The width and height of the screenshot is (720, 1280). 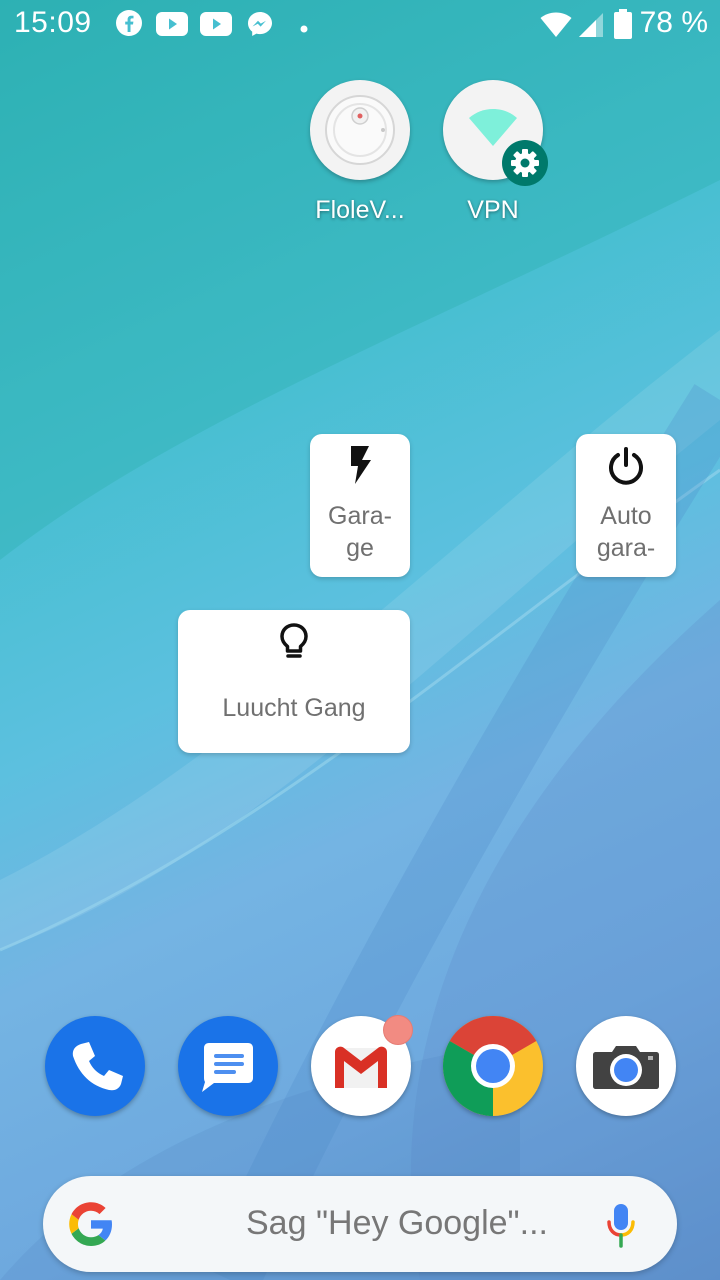 What do you see at coordinates (294, 708) in the screenshot?
I see `luucht-gang-widget-label: Luucht Gang` at bounding box center [294, 708].